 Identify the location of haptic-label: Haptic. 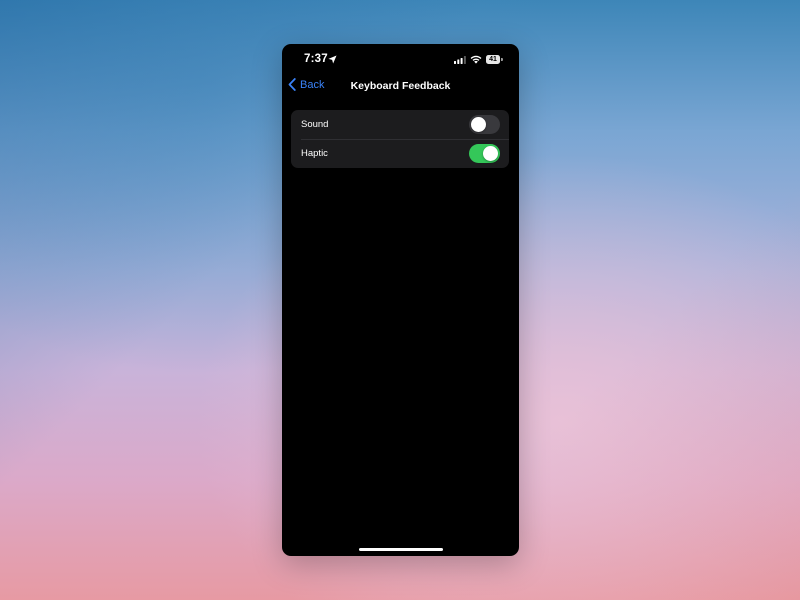
(314, 153).